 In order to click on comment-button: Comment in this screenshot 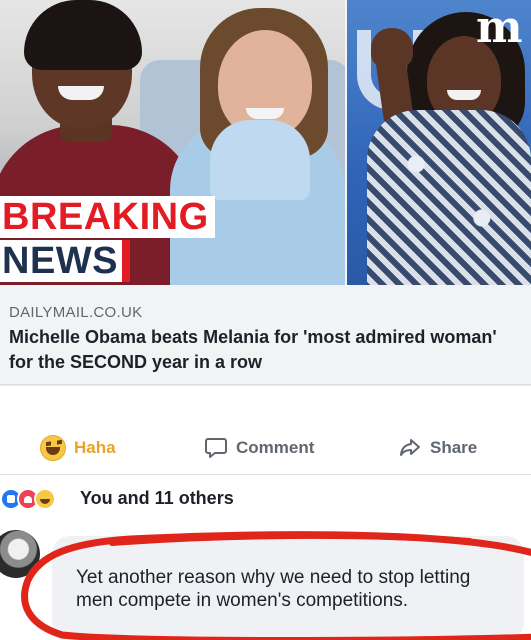, I will do `click(259, 448)`.